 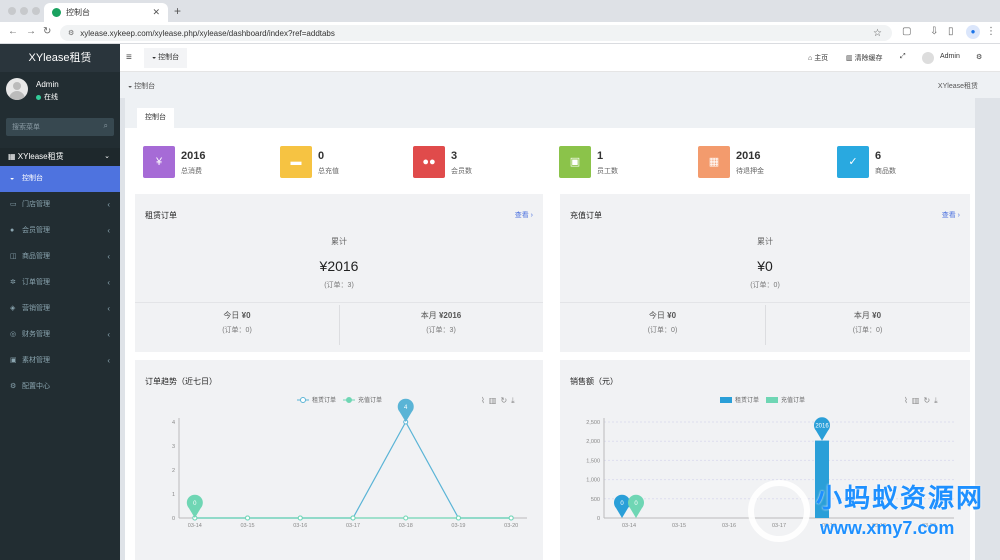 What do you see at coordinates (593, 442) in the screenshot?
I see `y-tick-label: 2,000` at bounding box center [593, 442].